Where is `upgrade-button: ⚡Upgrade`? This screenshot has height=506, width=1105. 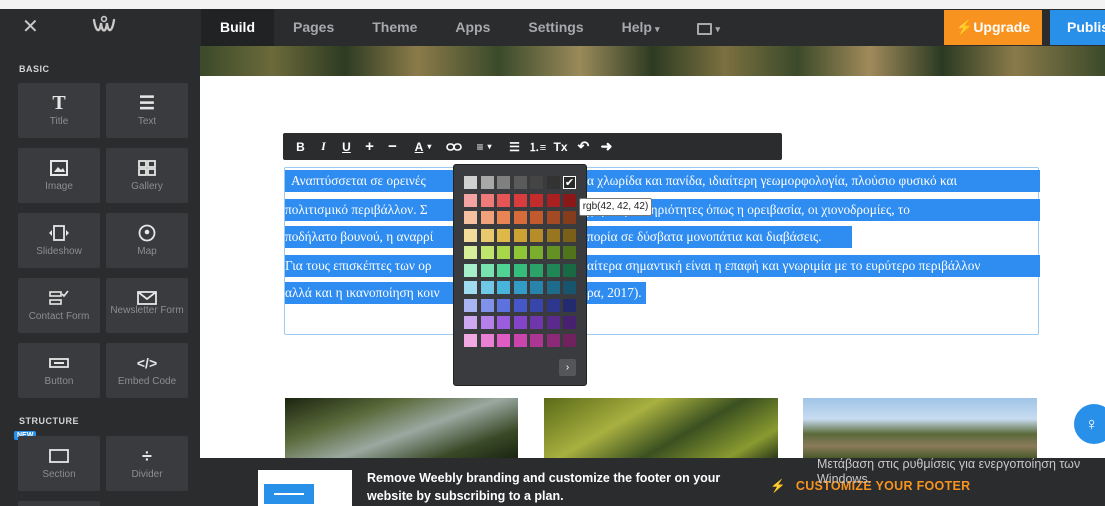 upgrade-button: ⚡Upgrade is located at coordinates (993, 27).